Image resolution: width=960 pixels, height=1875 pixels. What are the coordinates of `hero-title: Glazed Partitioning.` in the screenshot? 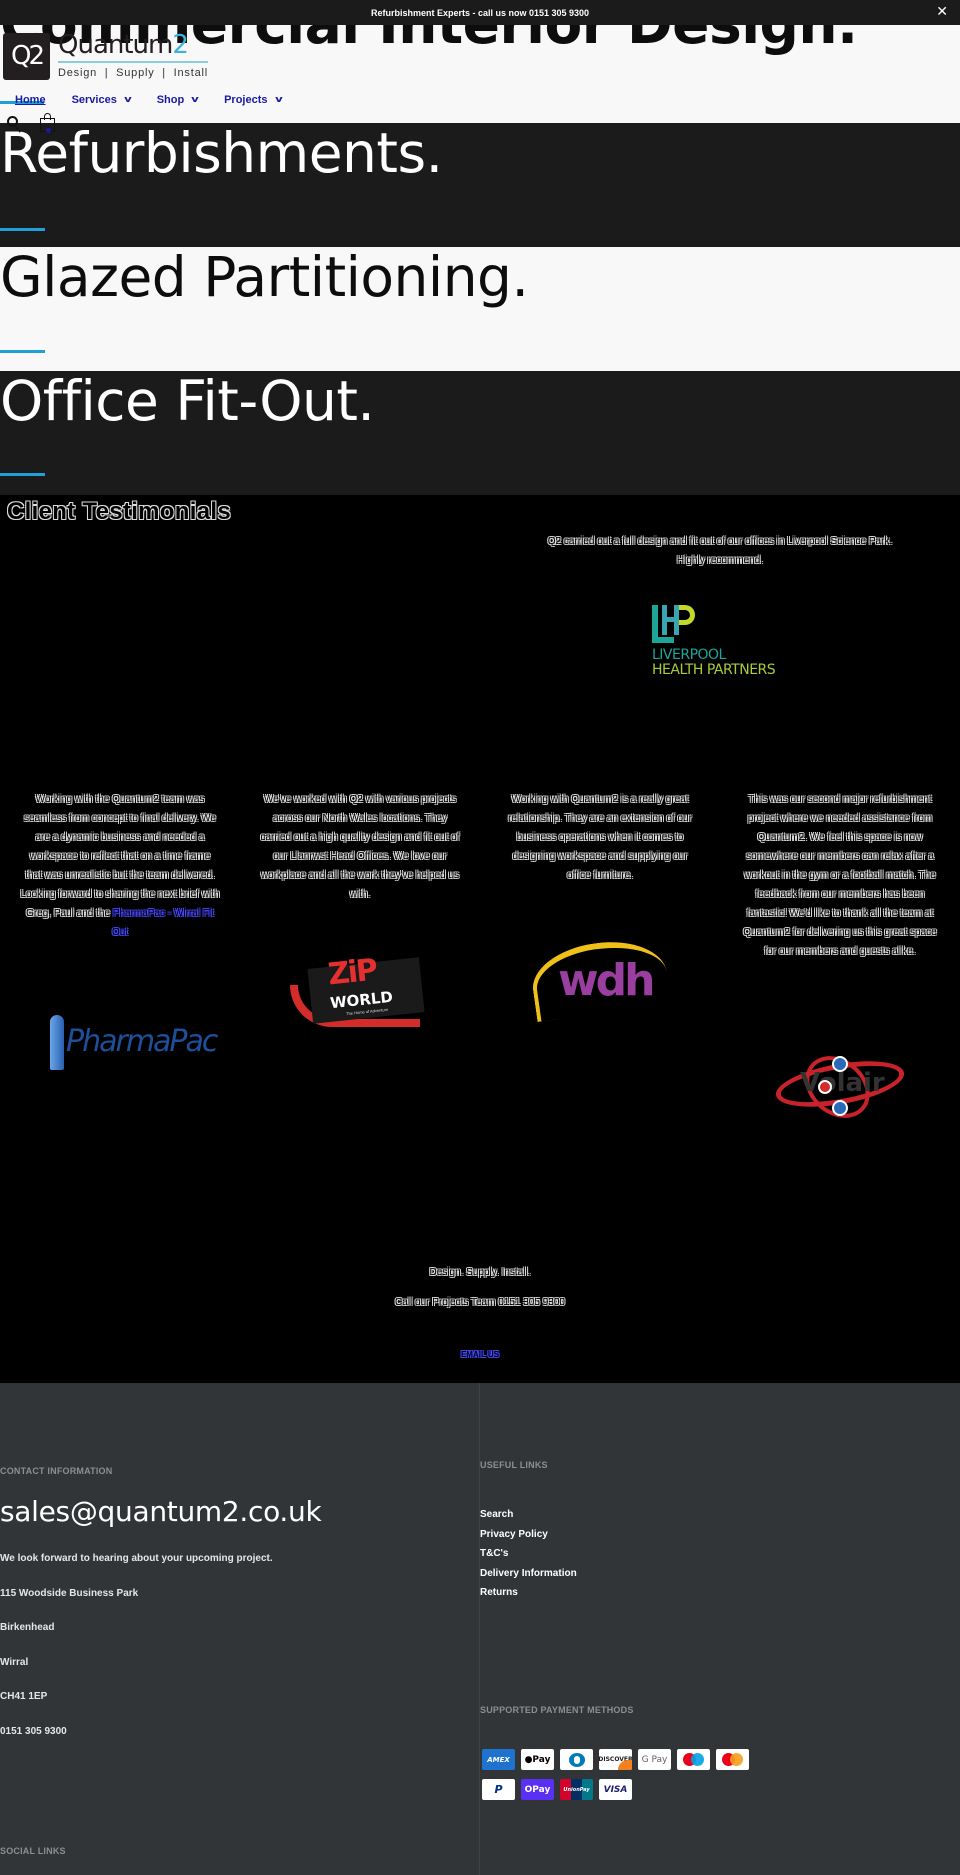 It's located at (264, 277).